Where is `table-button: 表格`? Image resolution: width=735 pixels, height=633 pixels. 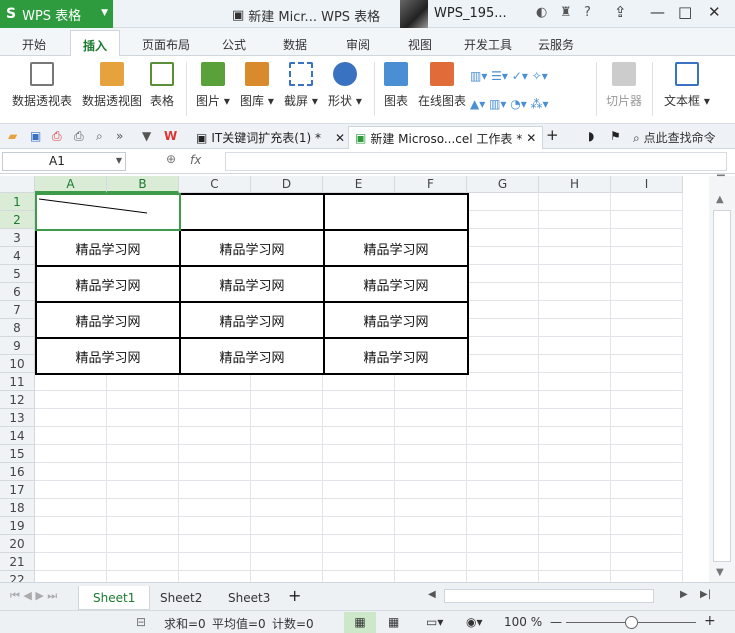 table-button: 表格 is located at coordinates (162, 84).